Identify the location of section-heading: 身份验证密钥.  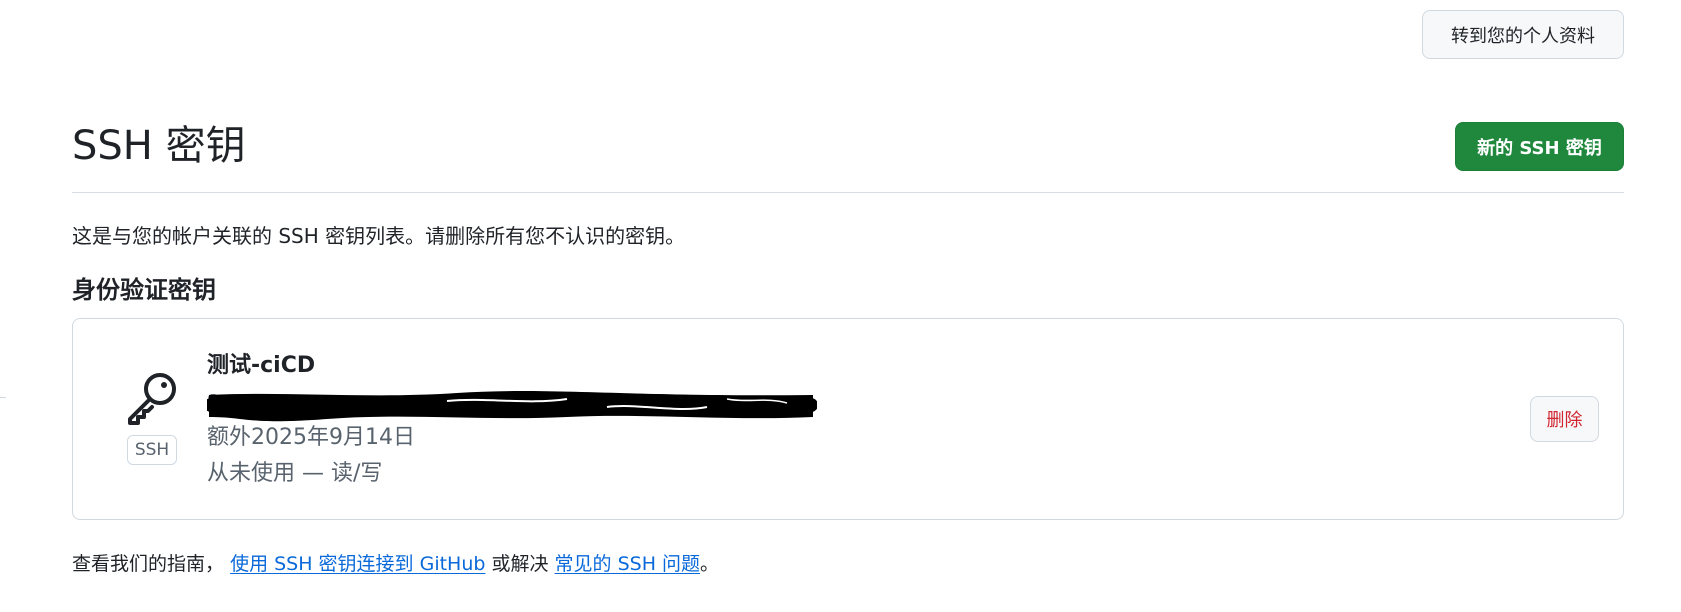
(144, 290).